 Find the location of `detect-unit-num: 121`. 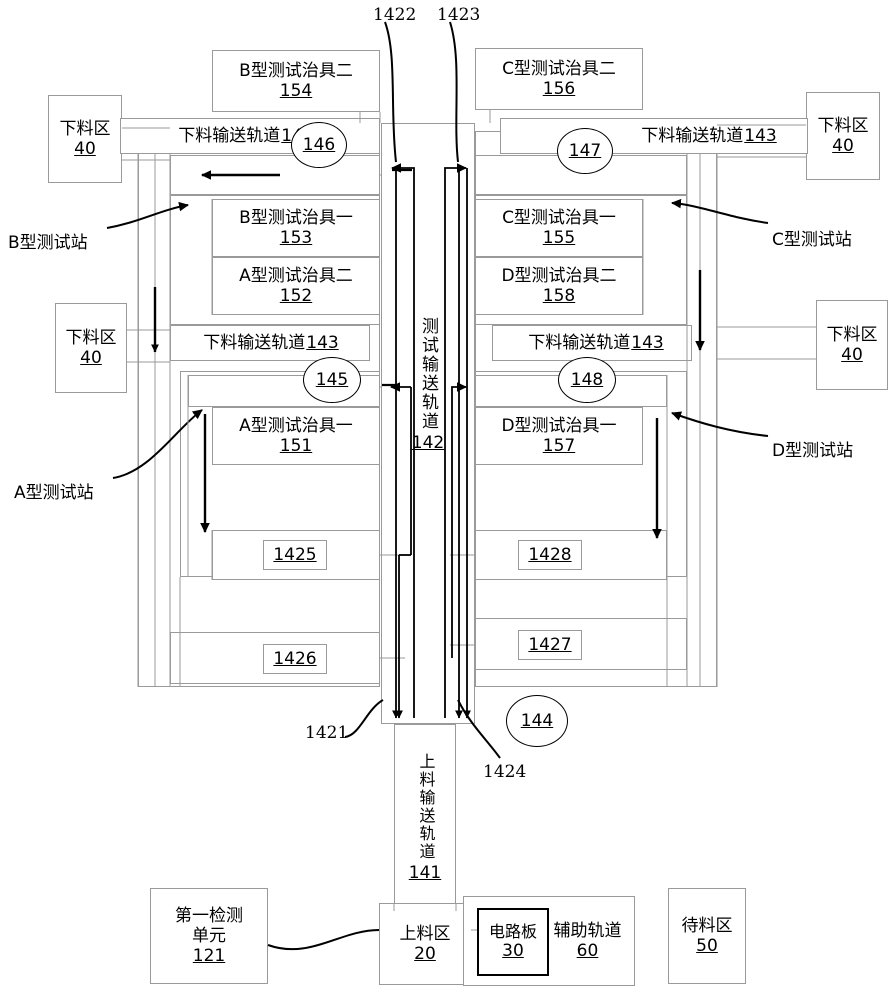

detect-unit-num: 121 is located at coordinates (209, 956).